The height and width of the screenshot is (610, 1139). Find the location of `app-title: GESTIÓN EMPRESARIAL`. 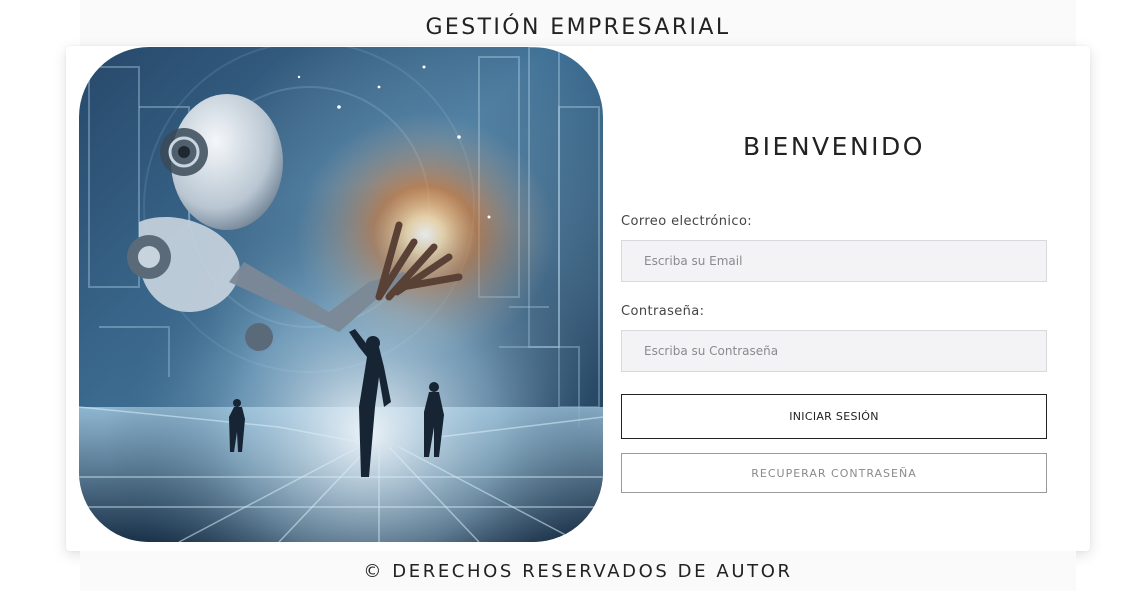

app-title: GESTIÓN EMPRESARIAL is located at coordinates (578, 27).